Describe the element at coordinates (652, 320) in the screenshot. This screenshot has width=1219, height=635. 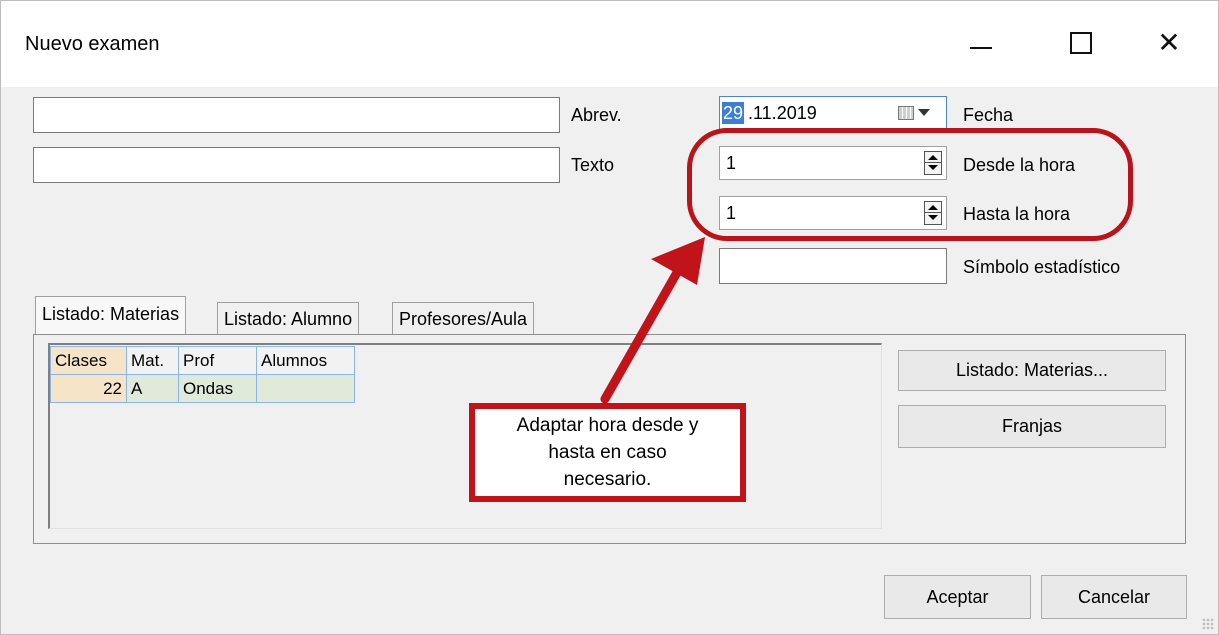
I see `callout-arrow-icon` at that location.